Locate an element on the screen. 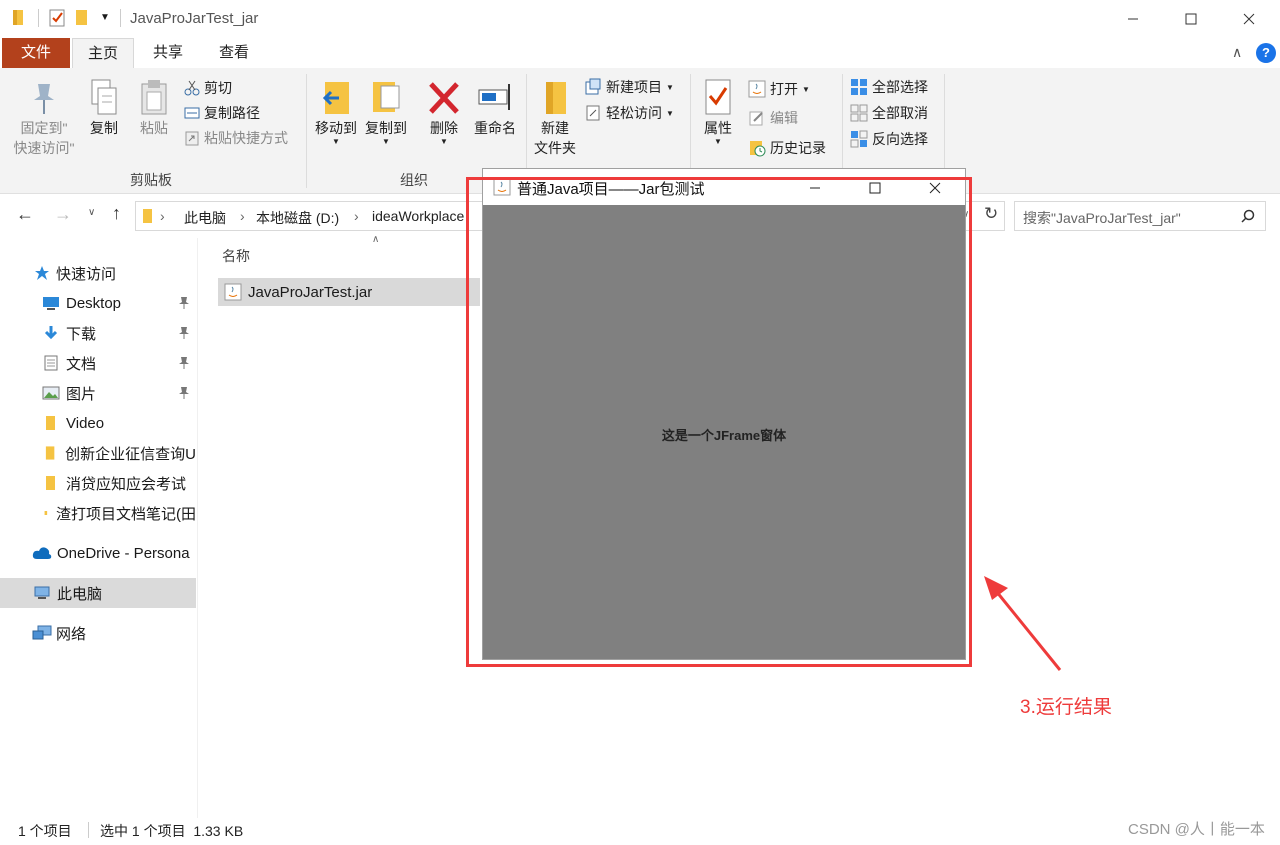 This screenshot has height=845, width=1280. minimize-button is located at coordinates (1133, 19).